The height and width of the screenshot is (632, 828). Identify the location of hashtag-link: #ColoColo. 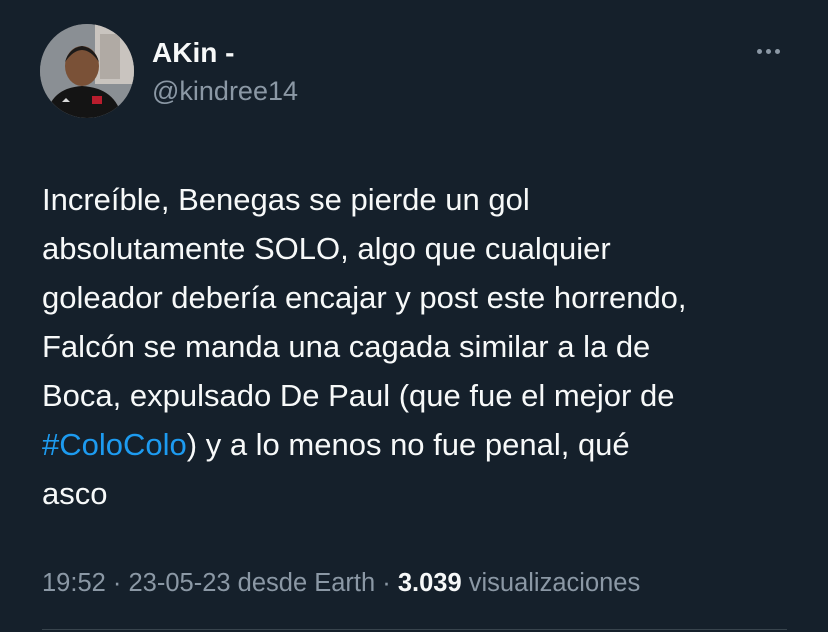
(114, 444).